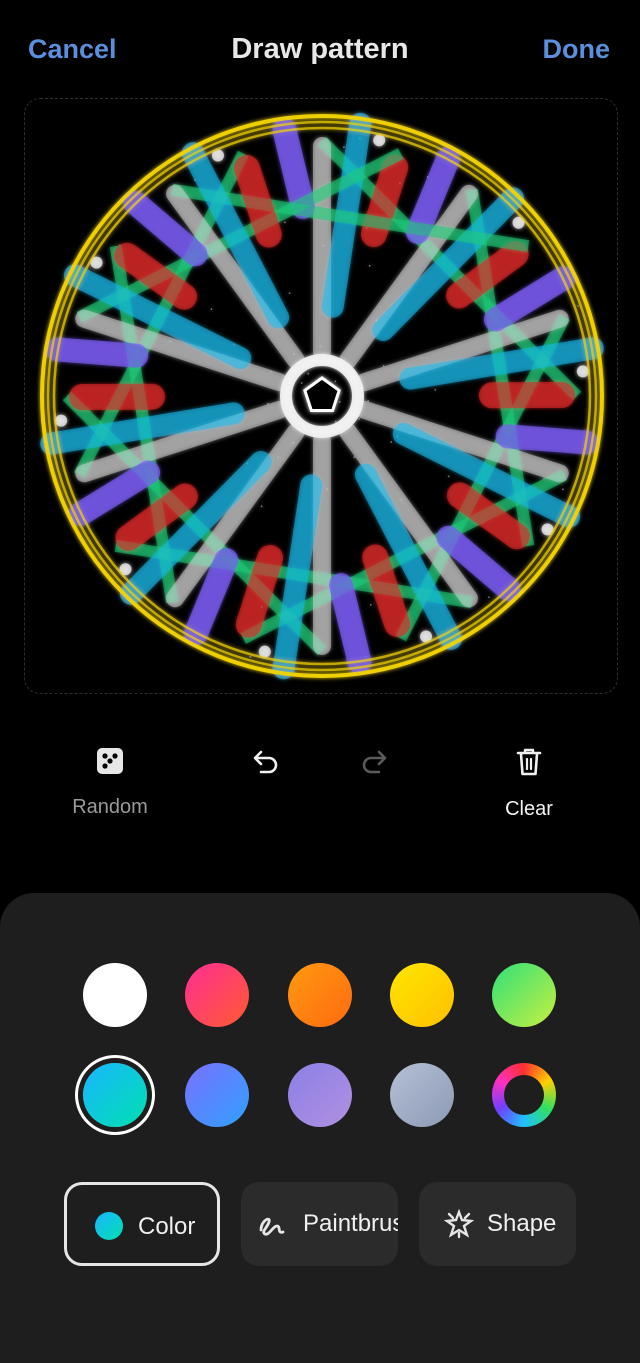 The height and width of the screenshot is (1363, 640). Describe the element at coordinates (272, 1225) in the screenshot. I see `paintbrush-icon` at that location.